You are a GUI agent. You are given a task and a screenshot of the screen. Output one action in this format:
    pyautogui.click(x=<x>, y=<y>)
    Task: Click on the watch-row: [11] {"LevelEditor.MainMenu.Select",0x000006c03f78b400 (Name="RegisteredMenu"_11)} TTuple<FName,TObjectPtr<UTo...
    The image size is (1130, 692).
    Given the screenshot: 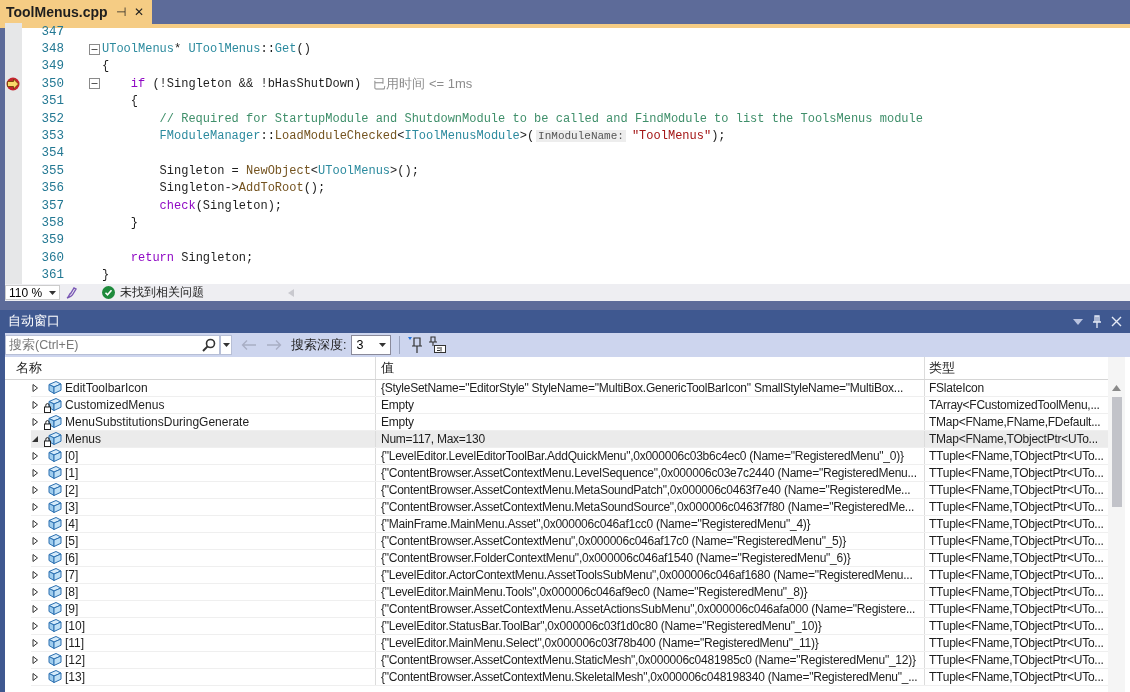 What is the action you would take?
    pyautogui.click(x=569, y=643)
    